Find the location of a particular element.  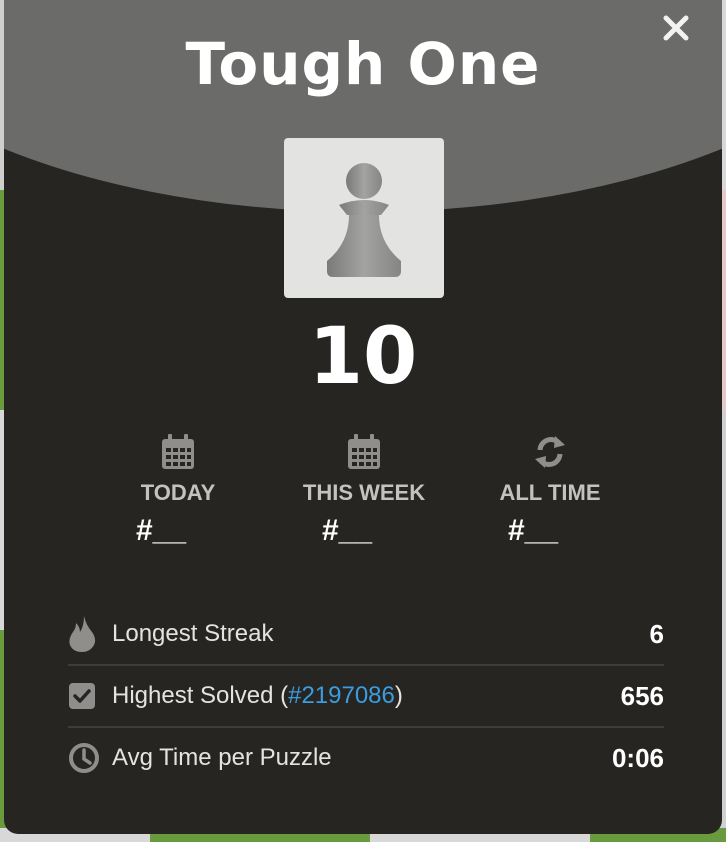

rank-all-time-value: #__ is located at coordinates (533, 530).